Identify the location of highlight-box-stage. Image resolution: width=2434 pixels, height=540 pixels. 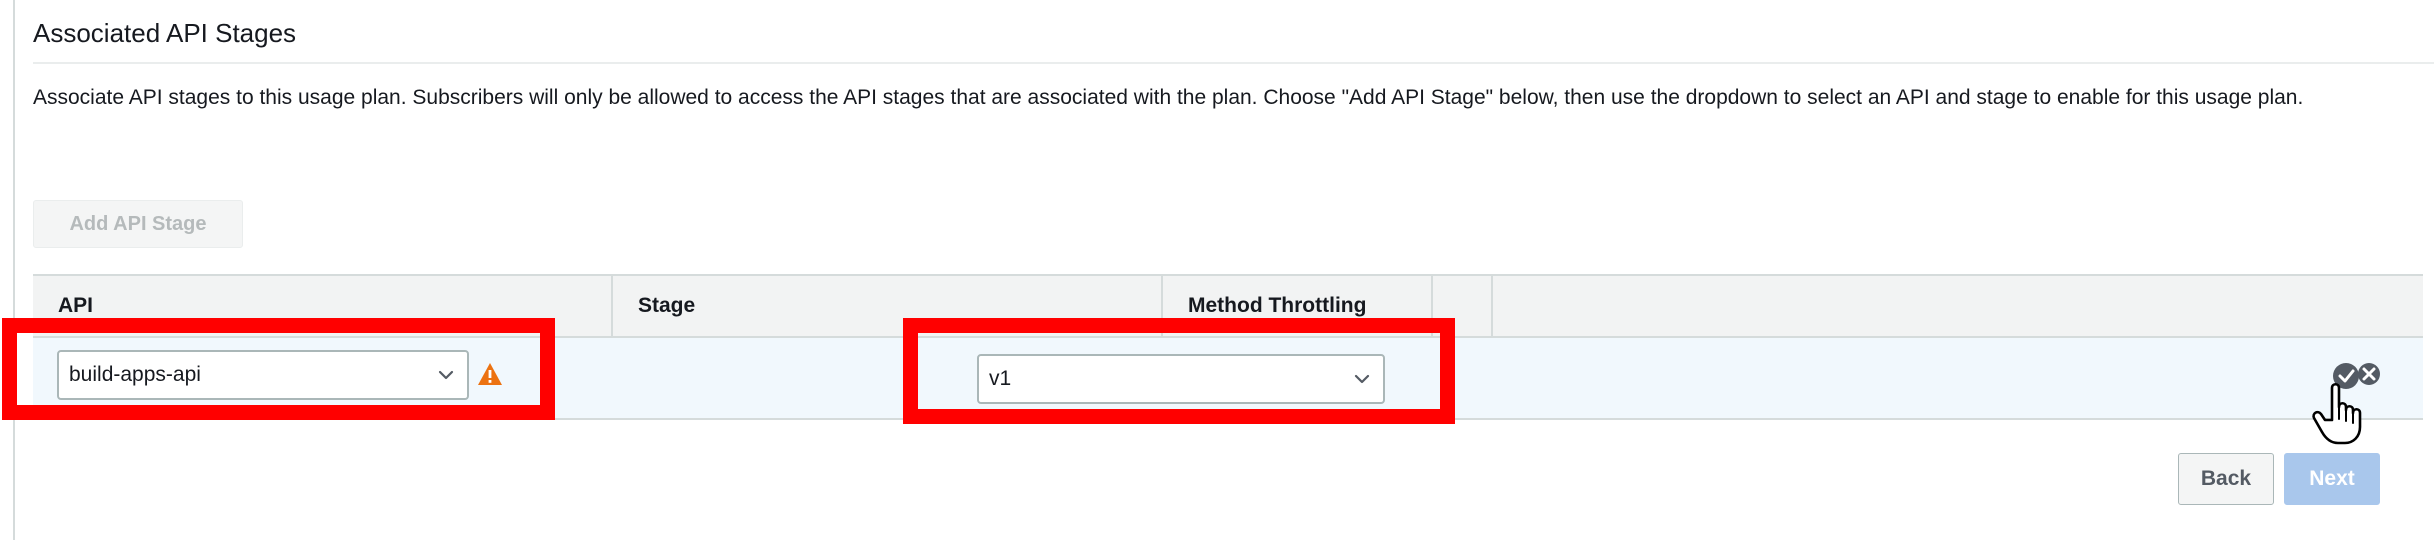
(1179, 371).